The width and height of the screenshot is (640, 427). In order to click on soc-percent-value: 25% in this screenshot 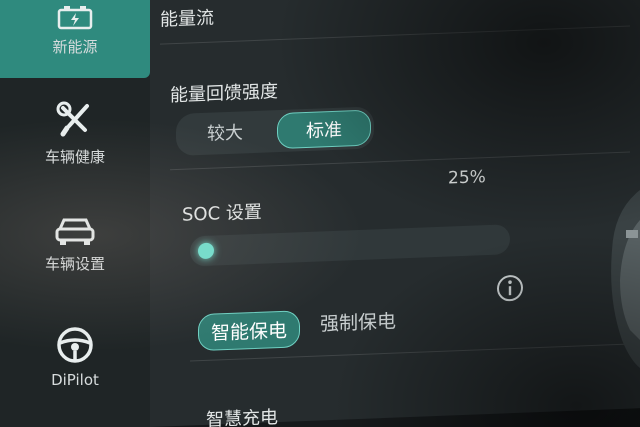, I will do `click(467, 178)`.